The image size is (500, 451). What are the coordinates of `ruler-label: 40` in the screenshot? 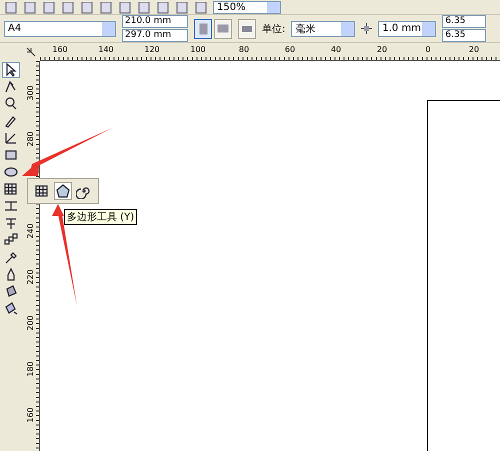 It's located at (336, 49).